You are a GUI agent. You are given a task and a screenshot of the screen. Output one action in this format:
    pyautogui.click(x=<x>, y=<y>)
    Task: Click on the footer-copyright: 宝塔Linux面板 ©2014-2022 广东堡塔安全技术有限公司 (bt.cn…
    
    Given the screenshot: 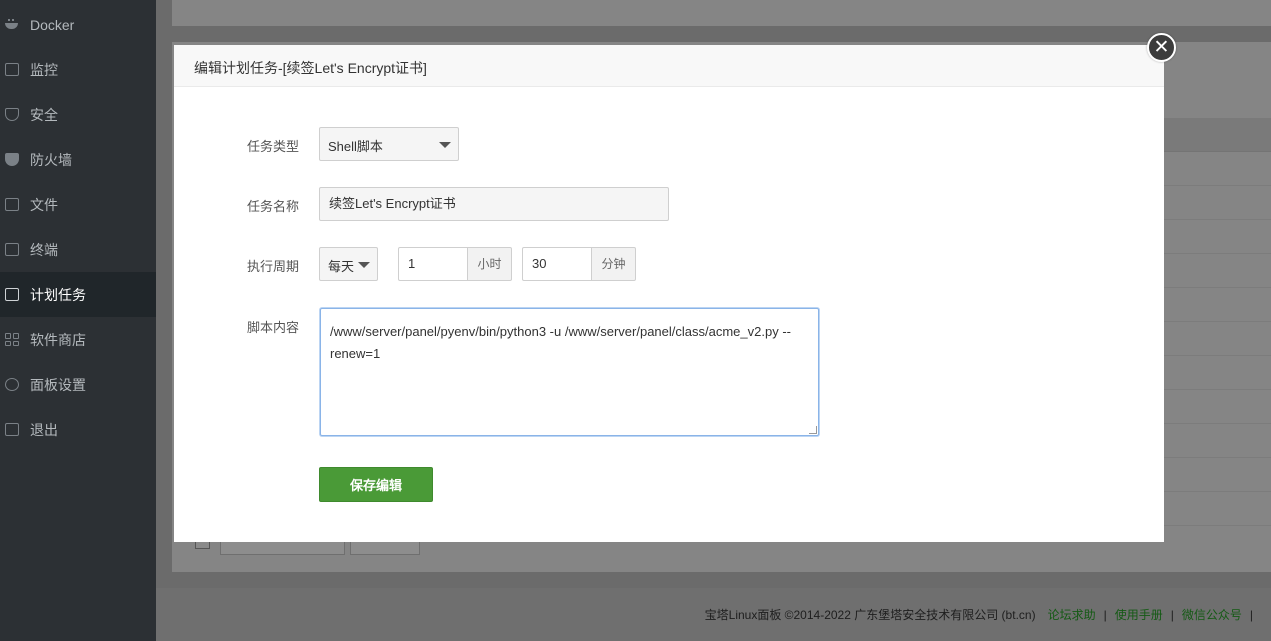 What is the action you would take?
    pyautogui.click(x=870, y=615)
    